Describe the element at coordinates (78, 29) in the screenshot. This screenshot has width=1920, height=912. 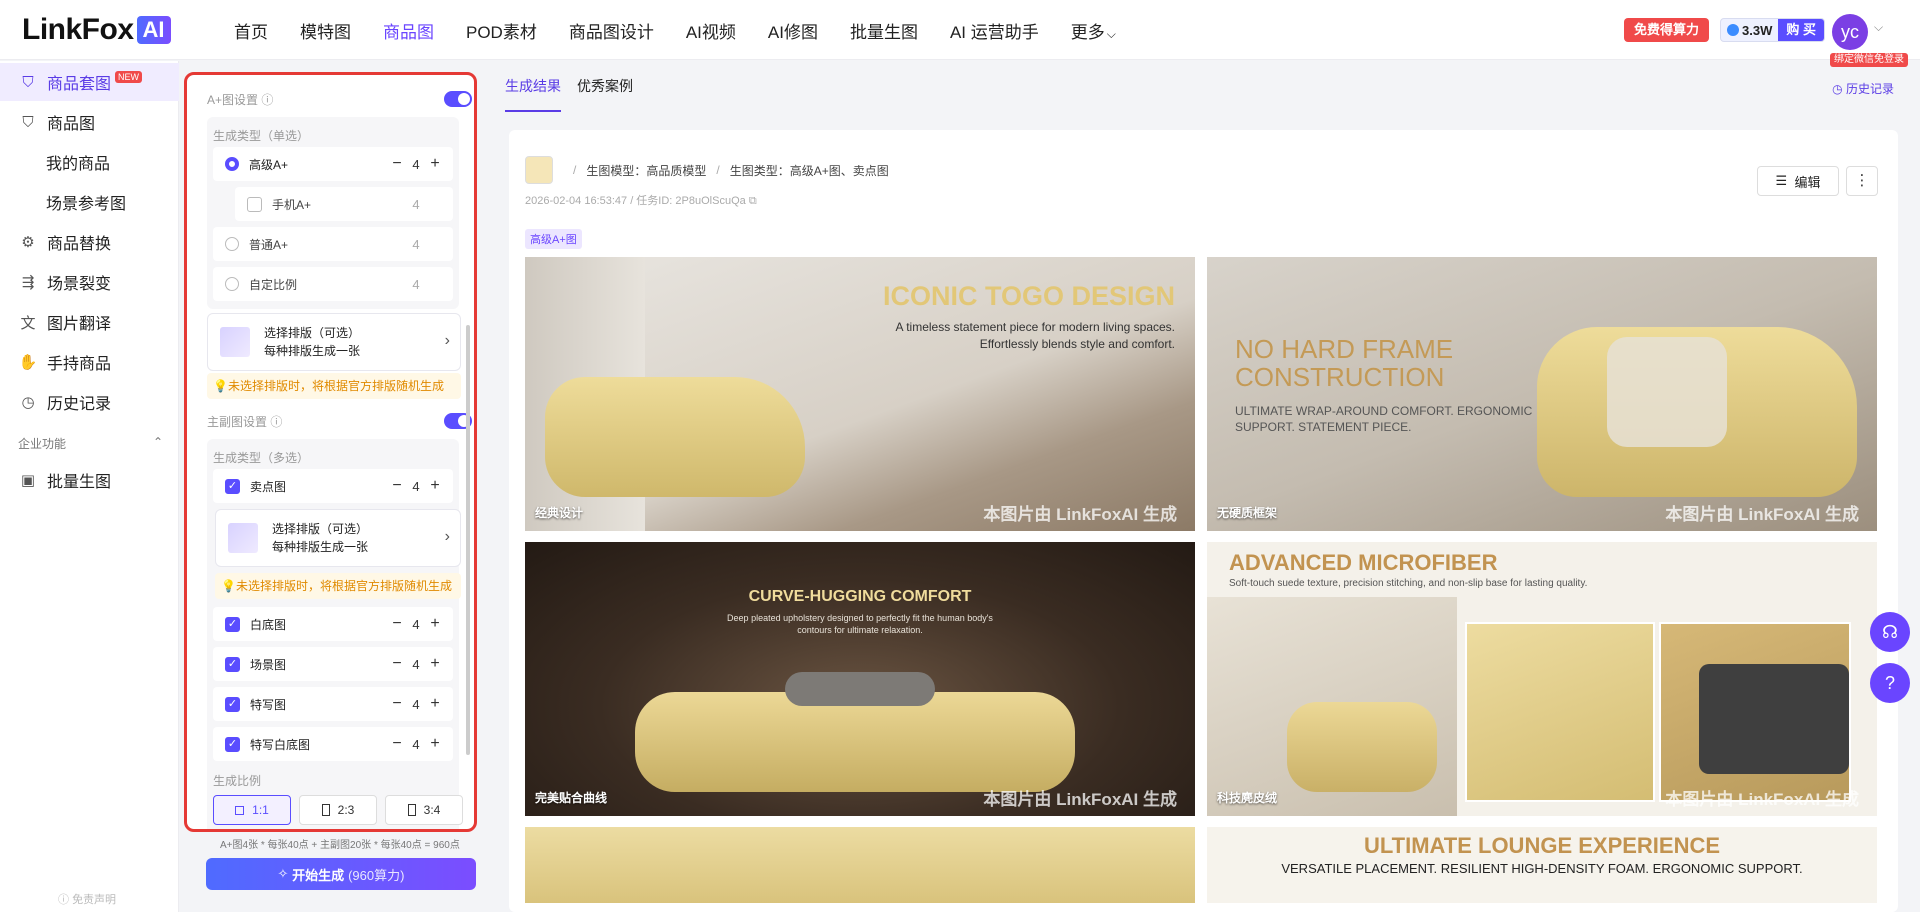
I see `logo-text: LinkFox` at that location.